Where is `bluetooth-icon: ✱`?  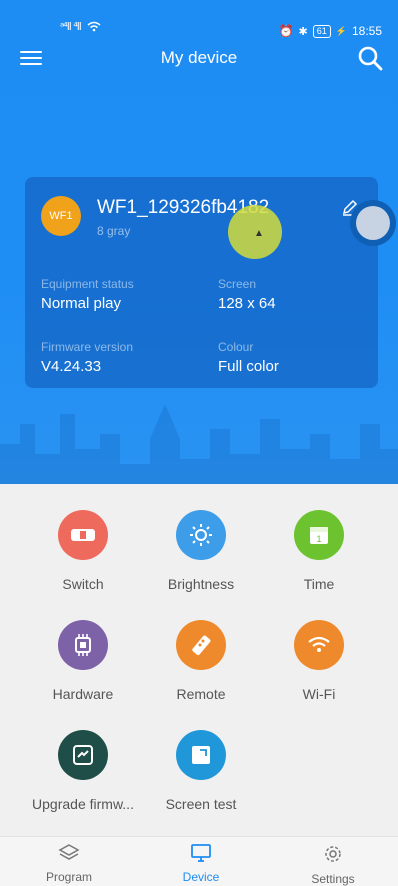 bluetooth-icon: ✱ is located at coordinates (303, 31).